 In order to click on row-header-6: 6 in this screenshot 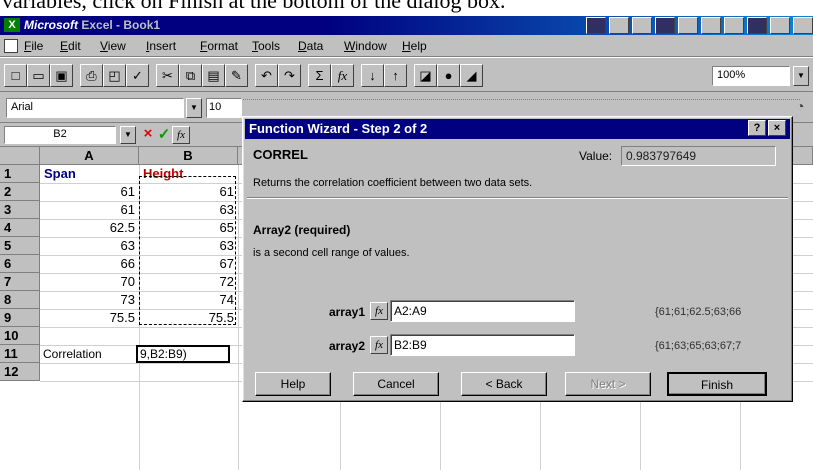, I will do `click(20, 264)`.